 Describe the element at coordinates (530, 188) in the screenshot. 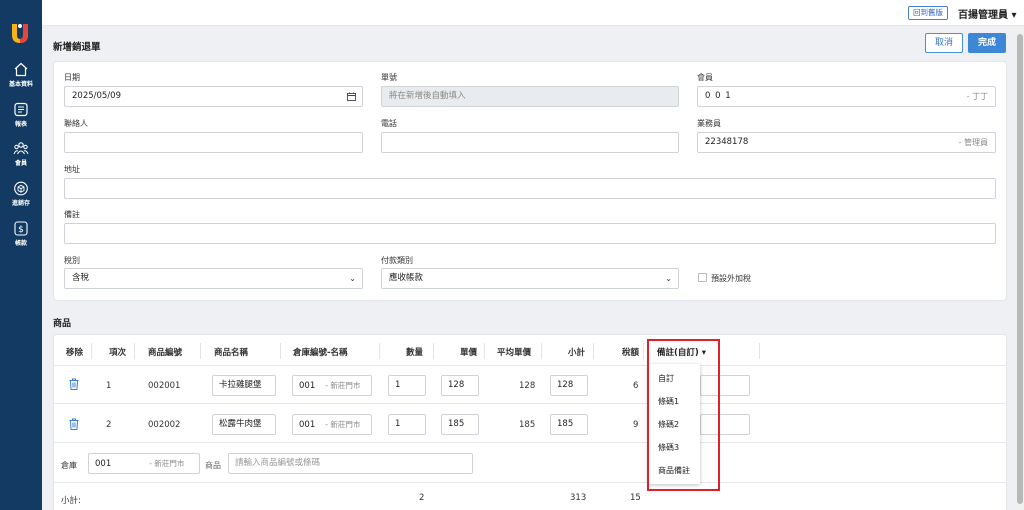

I see `address-field` at that location.